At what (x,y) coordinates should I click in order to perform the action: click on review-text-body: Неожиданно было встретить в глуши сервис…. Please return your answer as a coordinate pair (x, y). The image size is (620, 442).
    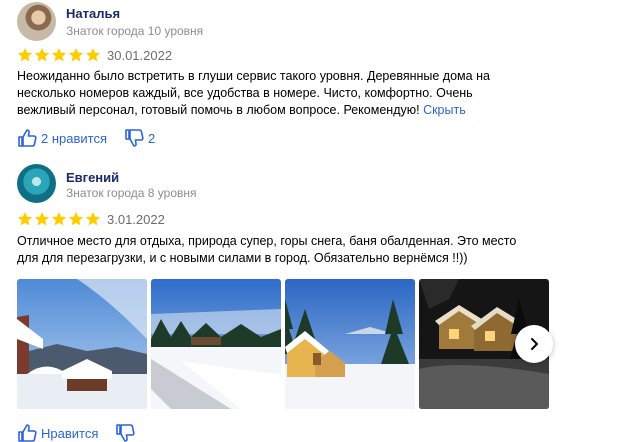
    Looking at the image, I should click on (253, 93).